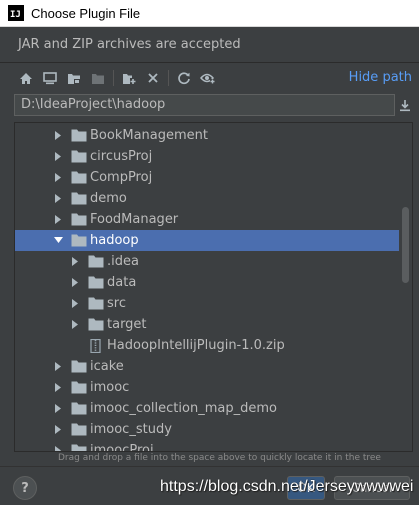  I want to click on tree-item-label: circusProj, so click(121, 156).